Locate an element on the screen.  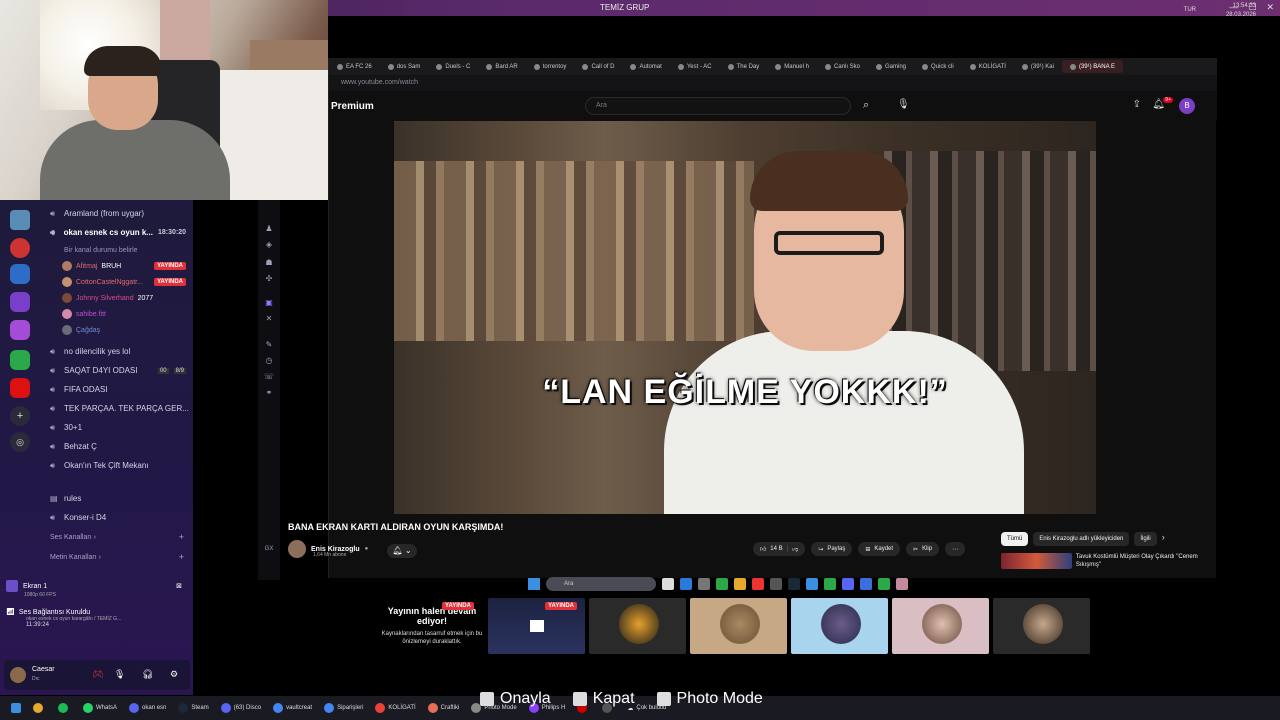
twitch-icon: ▣ is located at coordinates (269, 303).